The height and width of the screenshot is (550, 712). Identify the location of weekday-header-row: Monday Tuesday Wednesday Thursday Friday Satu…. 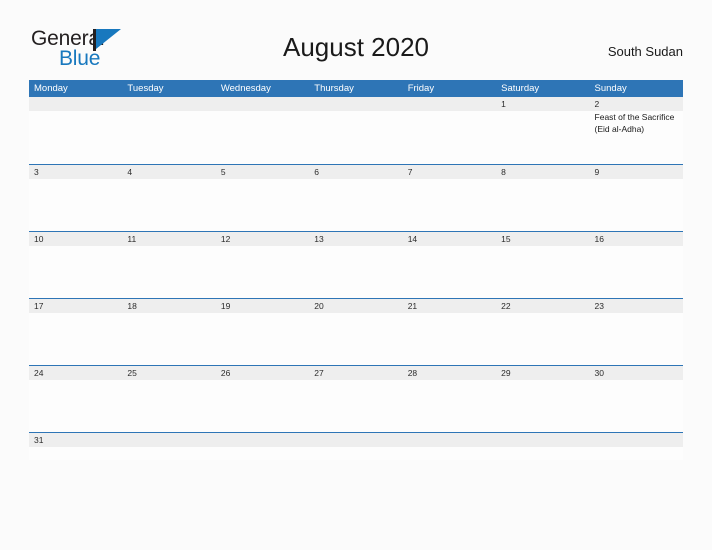
(356, 88).